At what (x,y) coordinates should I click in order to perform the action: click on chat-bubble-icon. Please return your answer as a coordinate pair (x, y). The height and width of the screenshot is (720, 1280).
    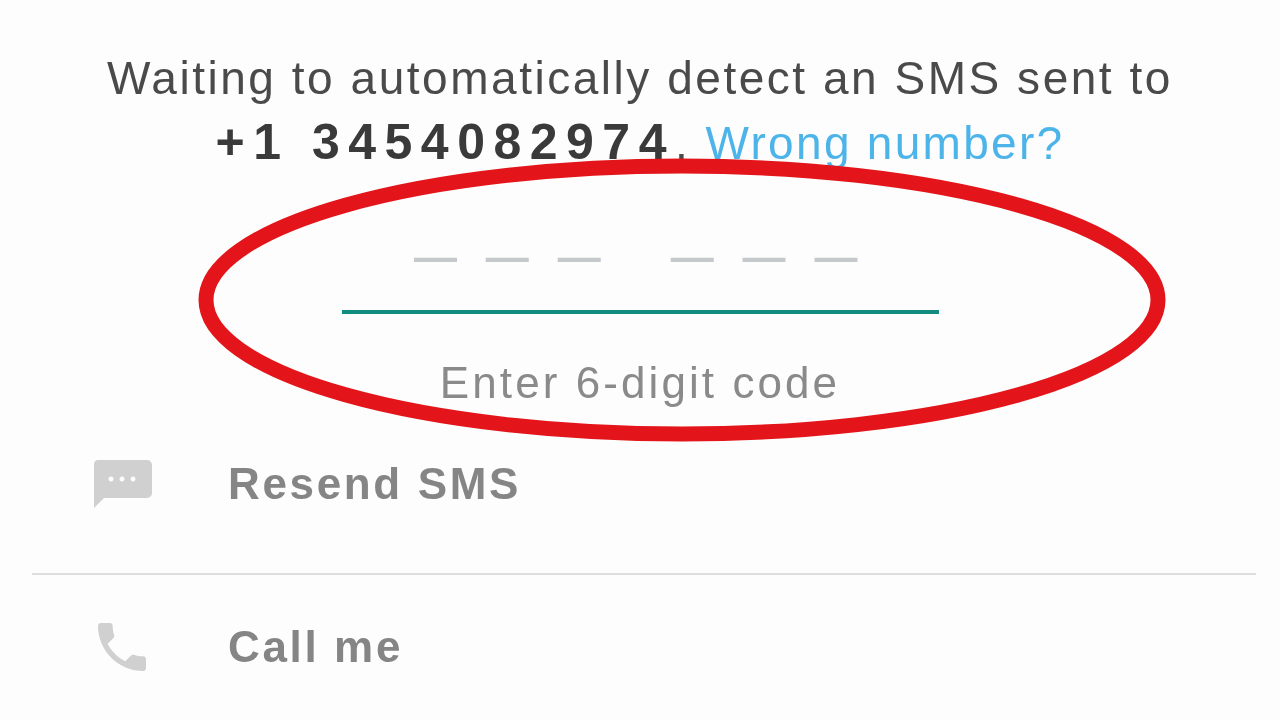
    Looking at the image, I should click on (122, 484).